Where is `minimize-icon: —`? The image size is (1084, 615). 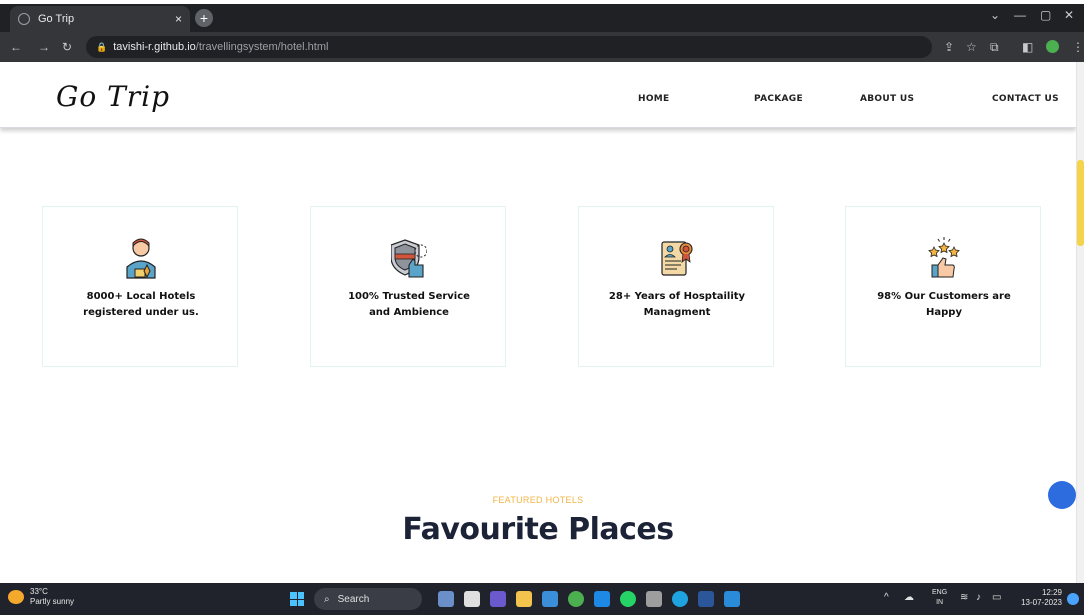
minimize-icon: — is located at coordinates (1020, 15).